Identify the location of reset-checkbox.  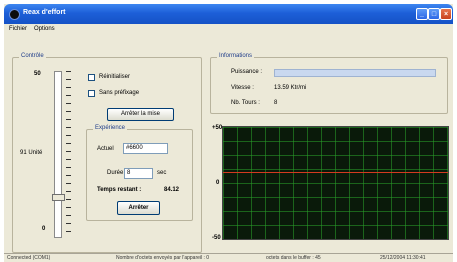
(91, 77).